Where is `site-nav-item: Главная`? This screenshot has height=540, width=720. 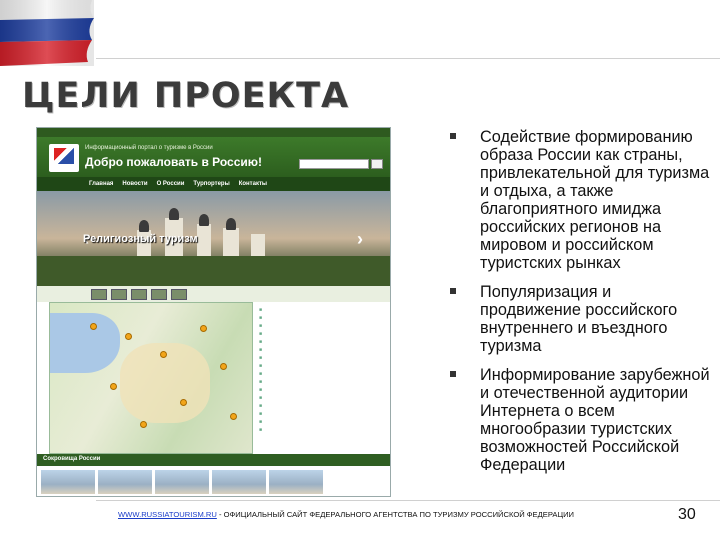
site-nav-item: Главная is located at coordinates (101, 184).